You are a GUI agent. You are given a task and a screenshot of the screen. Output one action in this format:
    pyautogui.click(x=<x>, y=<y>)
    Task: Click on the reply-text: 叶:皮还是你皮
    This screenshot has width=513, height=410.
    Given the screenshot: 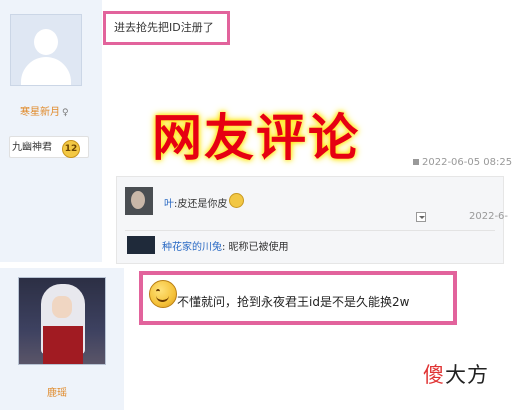 What is the action you would take?
    pyautogui.click(x=204, y=202)
    